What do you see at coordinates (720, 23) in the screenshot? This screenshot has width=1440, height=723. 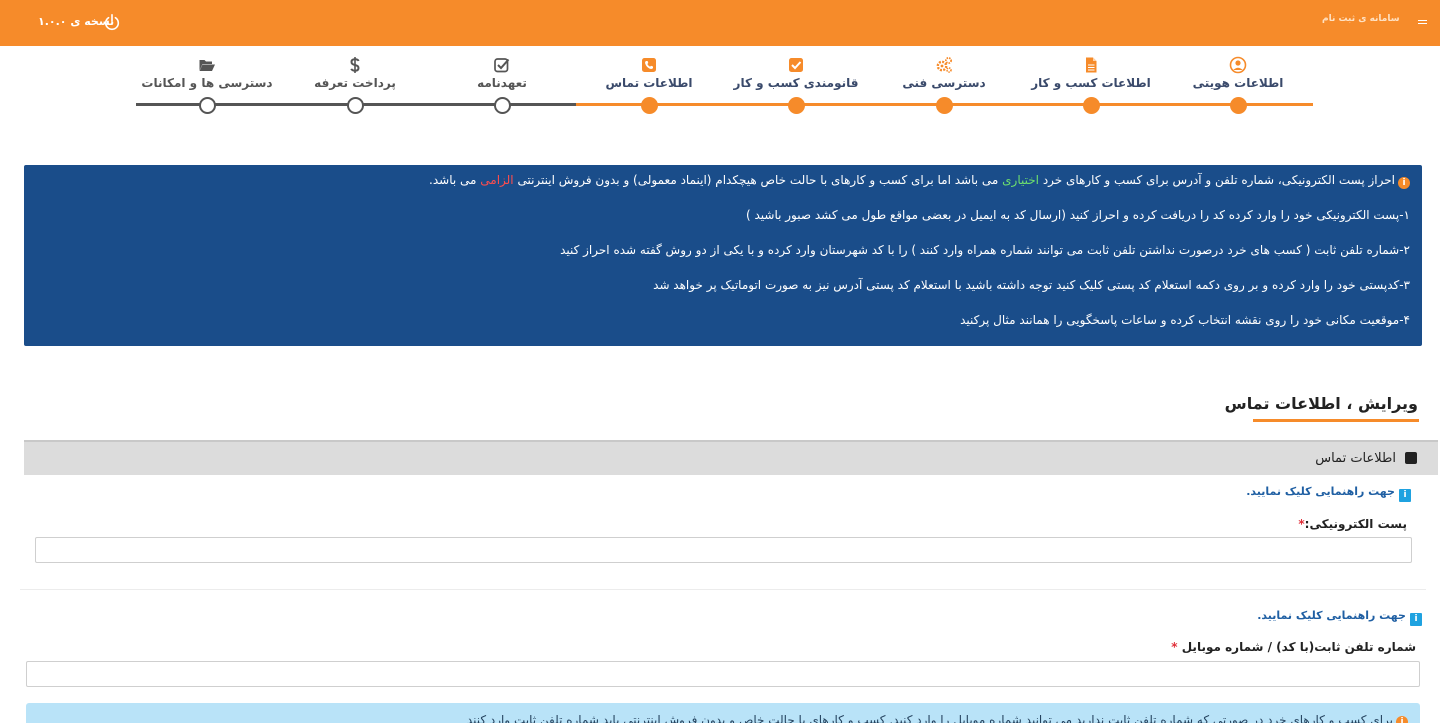 I see `top-bar: نسخه ی ۱.۰.۰ سامانه ی ثبت نام` at bounding box center [720, 23].